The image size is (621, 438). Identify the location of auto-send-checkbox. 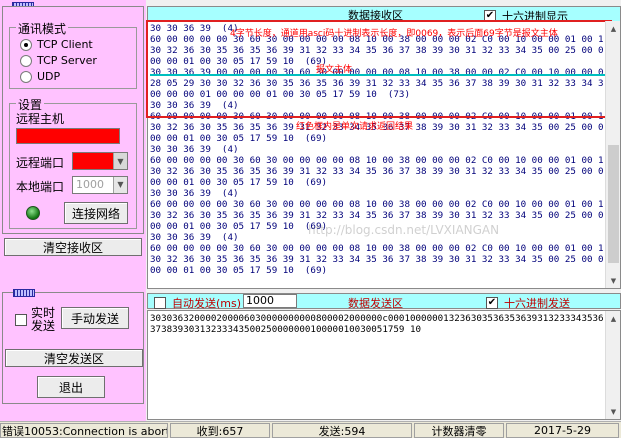
(160, 303).